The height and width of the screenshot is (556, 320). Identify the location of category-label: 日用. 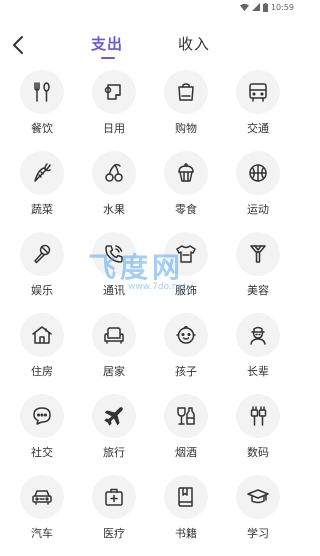
(114, 128).